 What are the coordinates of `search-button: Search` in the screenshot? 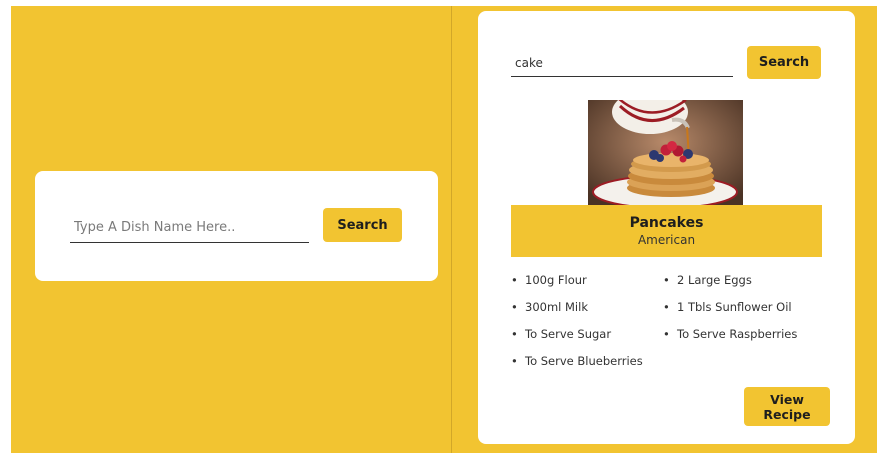 It's located at (362, 225).